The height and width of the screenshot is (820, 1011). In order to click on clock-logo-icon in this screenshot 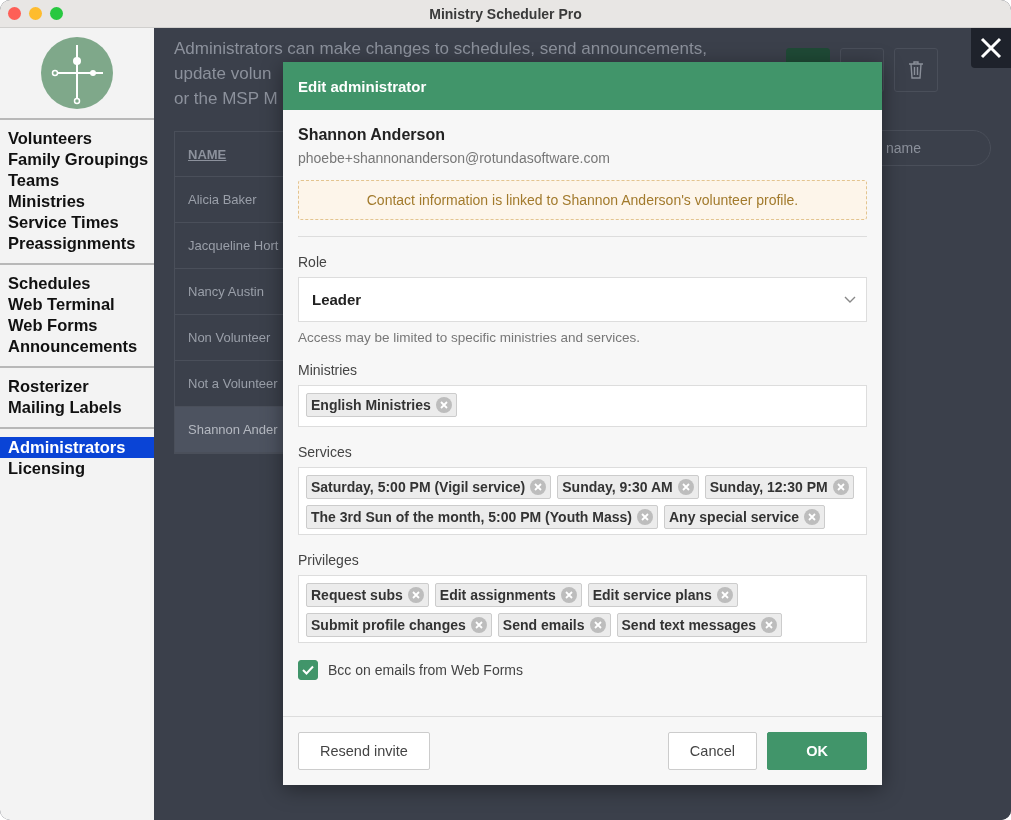, I will do `click(77, 73)`.